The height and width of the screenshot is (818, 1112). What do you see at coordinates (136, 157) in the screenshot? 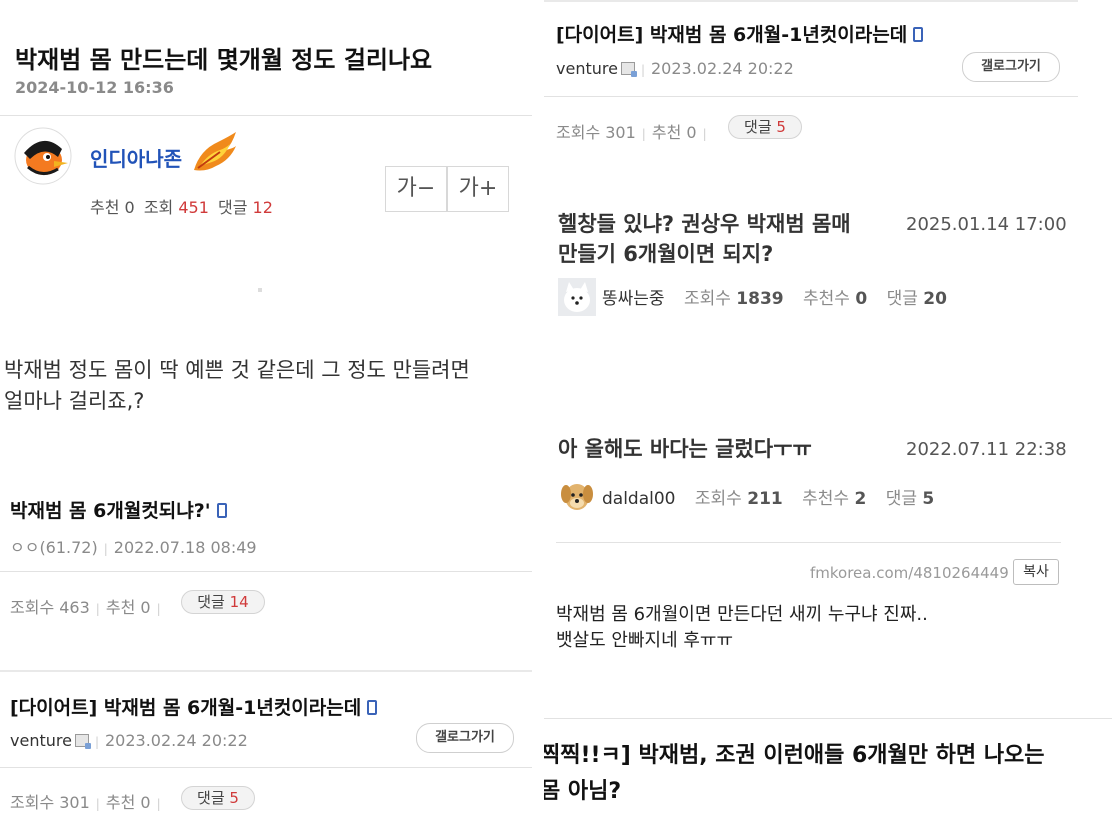
I see `author-name: 인디아나존` at bounding box center [136, 157].